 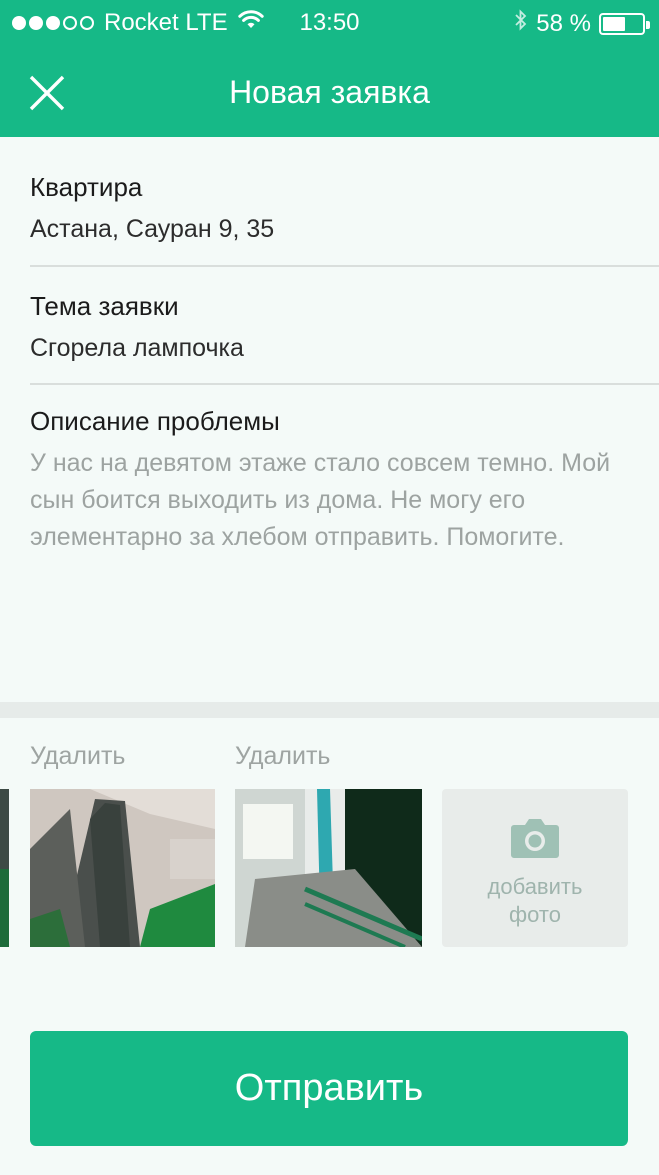 I want to click on send-button: Отправить, so click(x=329, y=1088).